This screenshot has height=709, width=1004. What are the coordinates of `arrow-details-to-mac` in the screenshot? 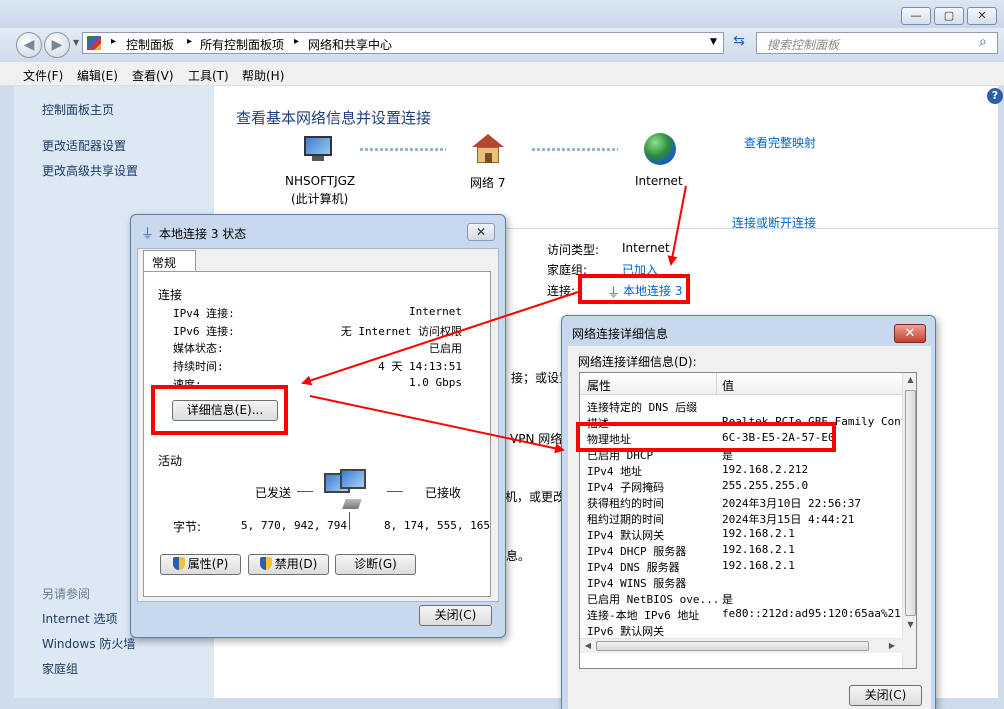 It's located at (437, 424).